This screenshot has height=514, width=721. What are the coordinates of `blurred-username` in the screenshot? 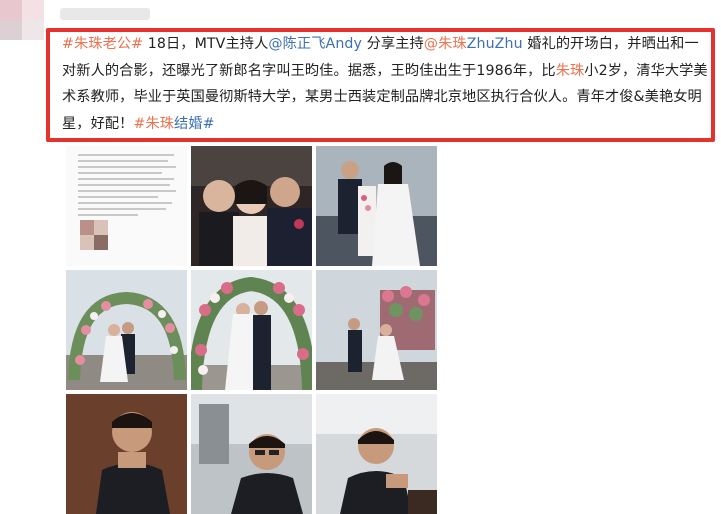 It's located at (105, 14).